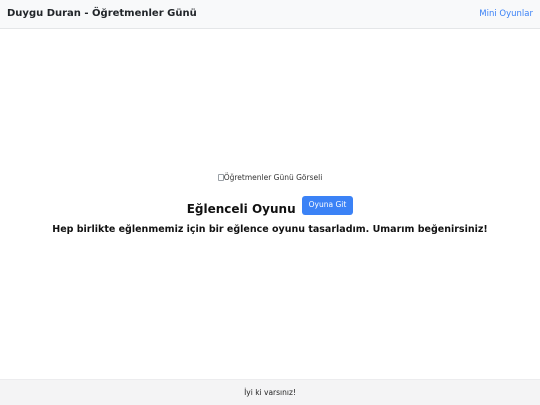 This screenshot has height=405, width=540. What do you see at coordinates (241, 208) in the screenshot?
I see `game-title: Eğlenceli Oyunu` at bounding box center [241, 208].